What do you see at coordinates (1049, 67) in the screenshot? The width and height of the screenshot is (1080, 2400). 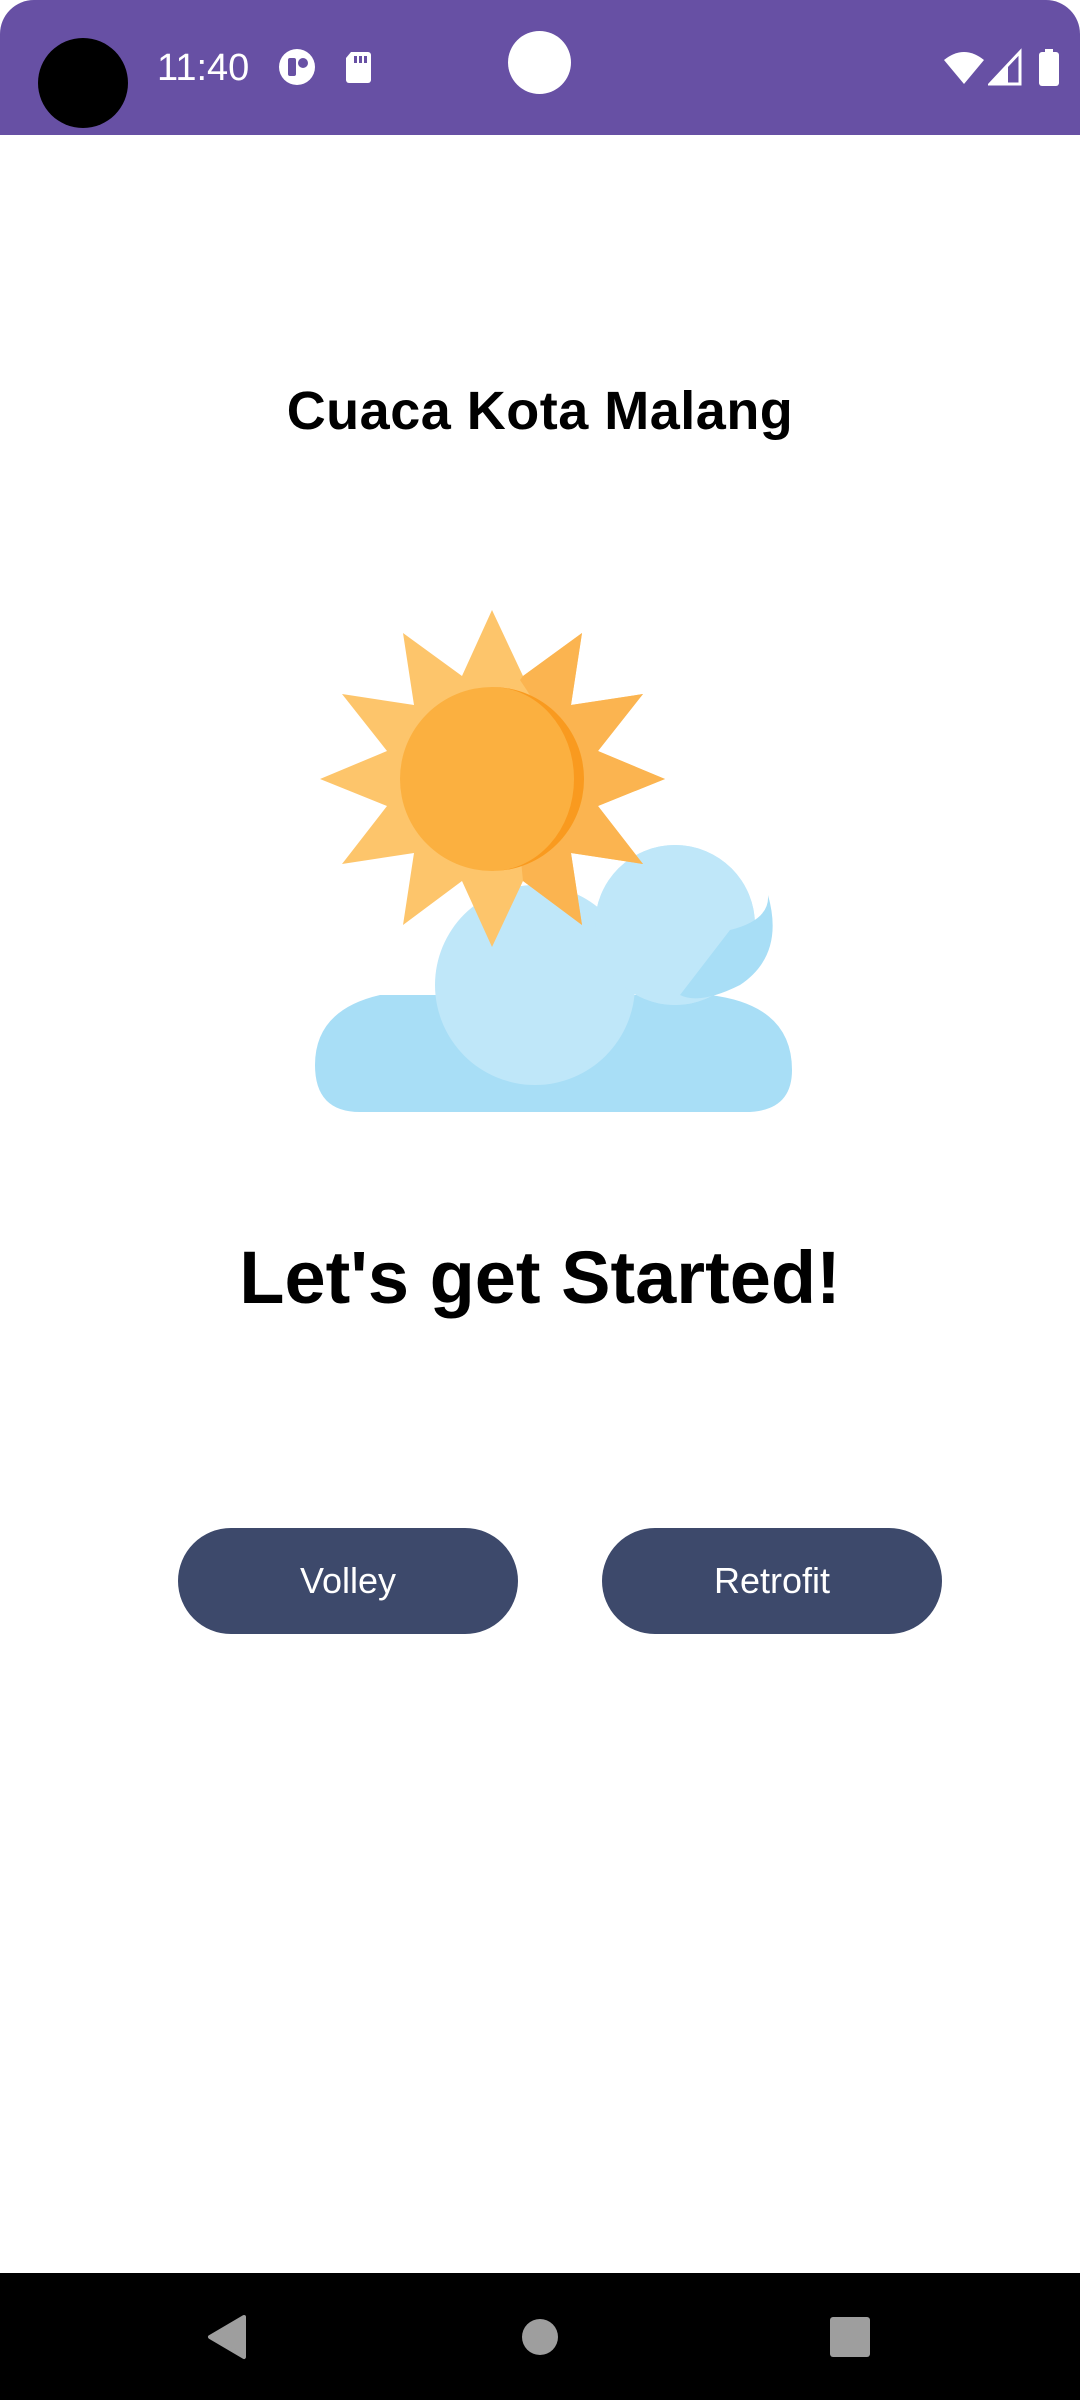 I see `battery-icon` at bounding box center [1049, 67].